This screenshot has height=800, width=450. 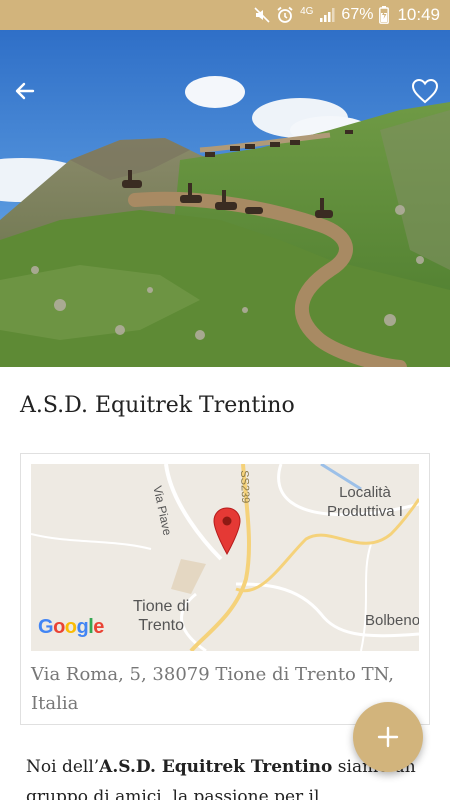 I want to click on map-label-ss239: SS239, so click(x=245, y=487).